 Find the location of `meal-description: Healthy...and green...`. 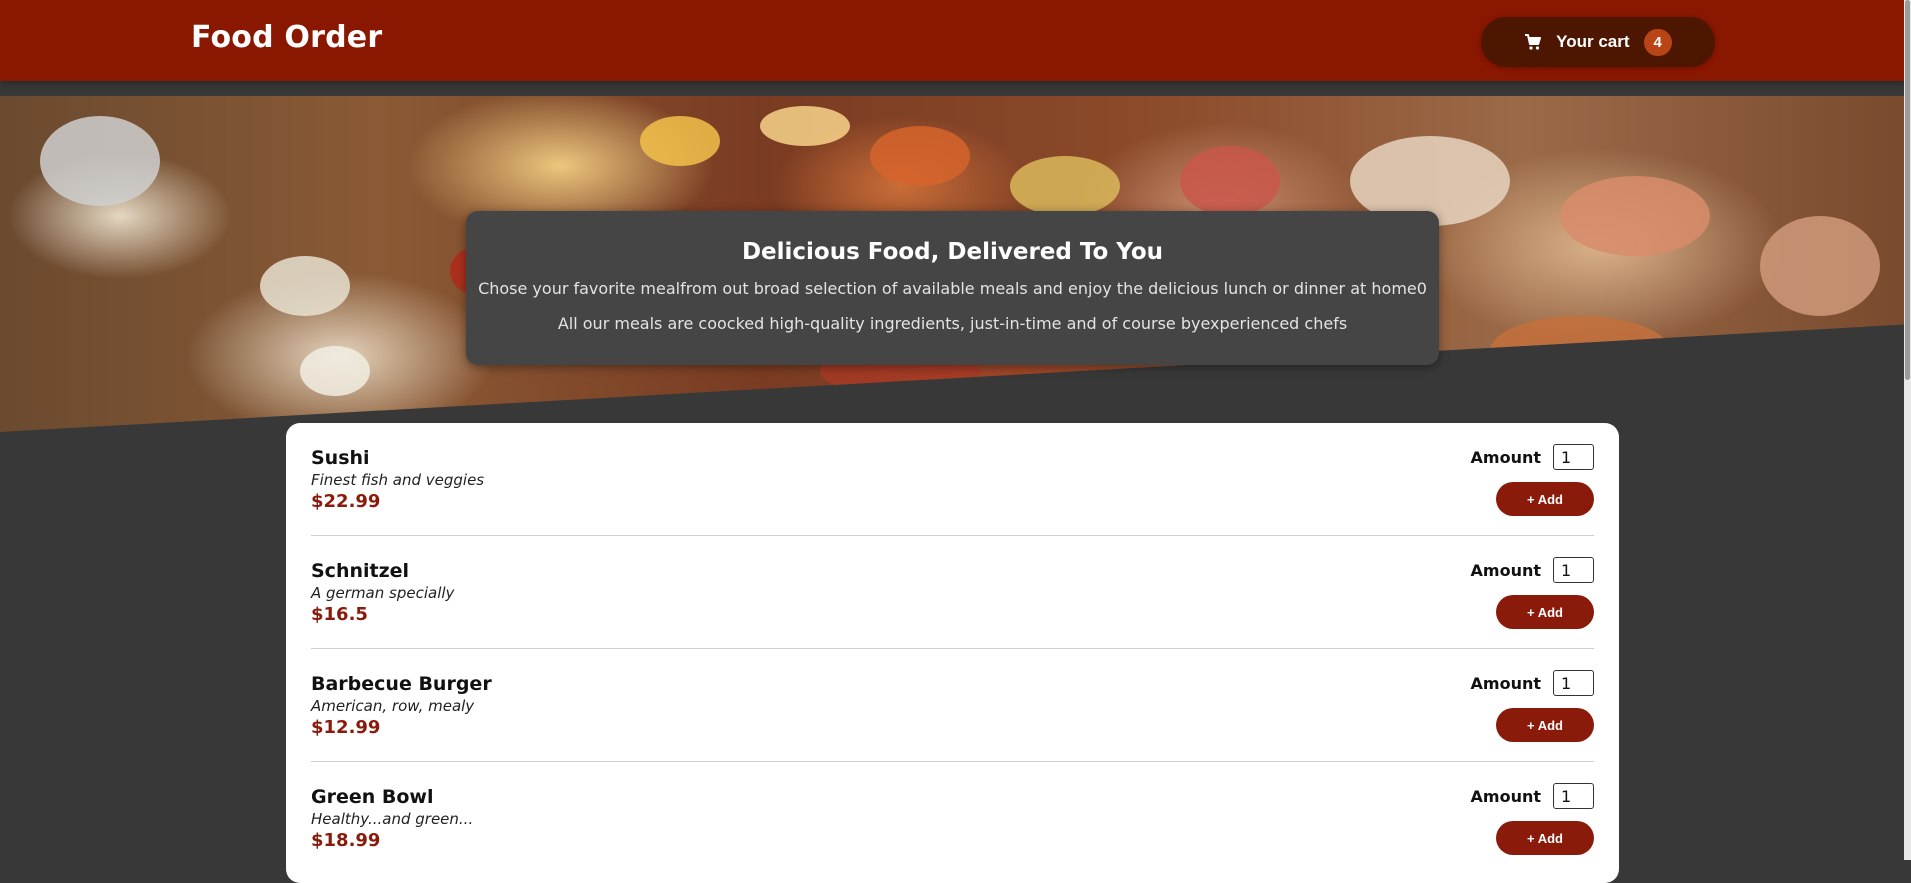

meal-description: Healthy...and green... is located at coordinates (392, 819).